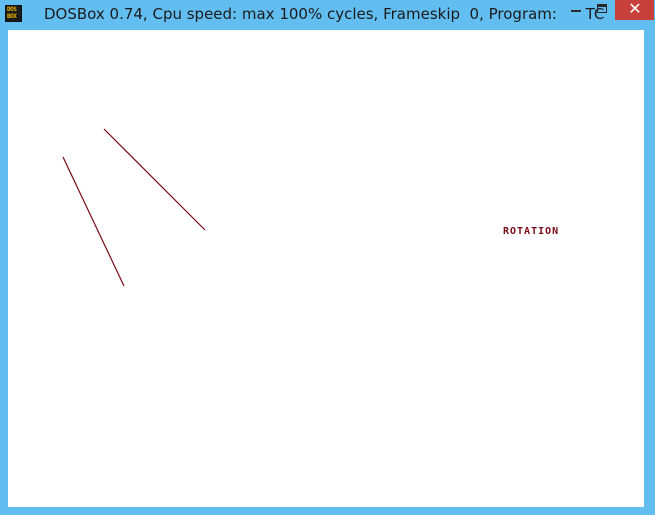 The image size is (655, 515). Describe the element at coordinates (531, 231) in the screenshot. I see `rotation-label: ROTATION` at that location.